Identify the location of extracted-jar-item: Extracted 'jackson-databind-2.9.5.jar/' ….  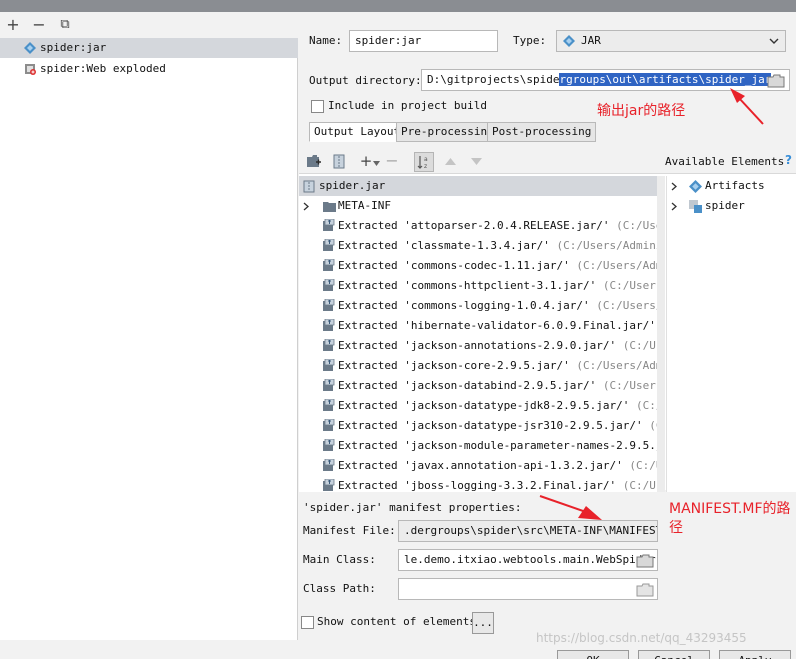
(482, 386).